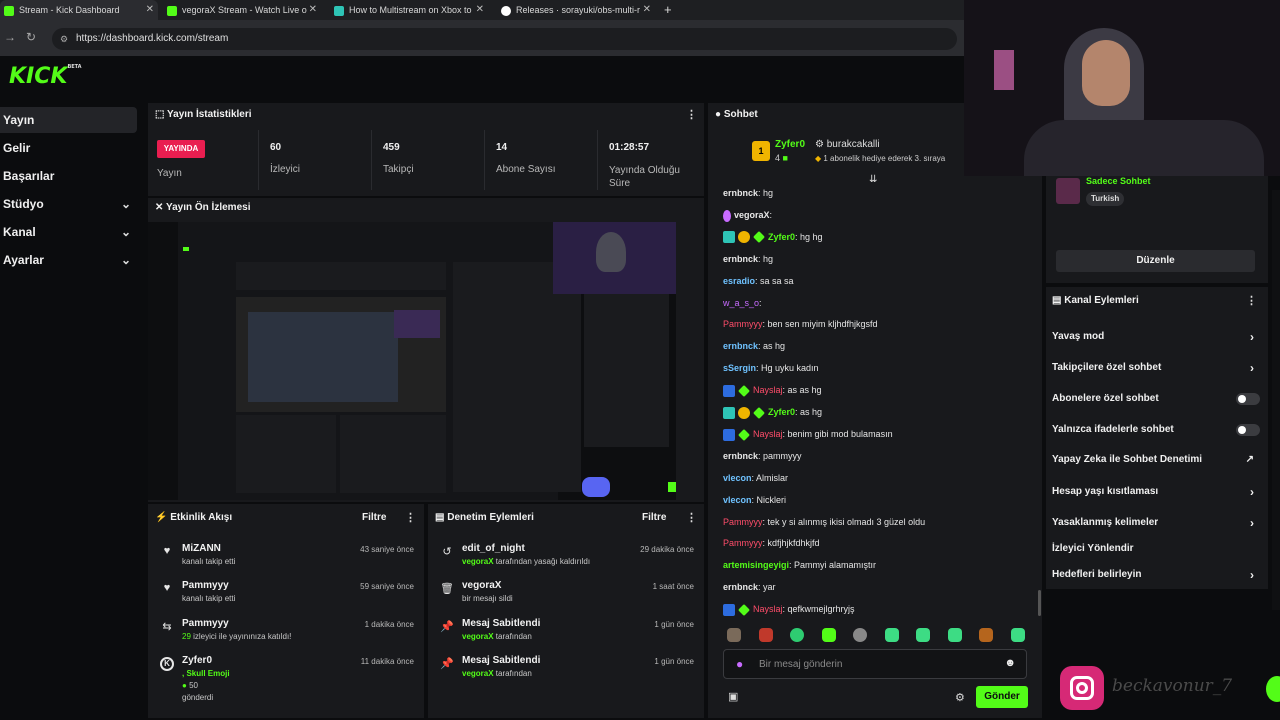 This screenshot has width=1280, height=720. I want to click on new-tab-button: +, so click(672, 10).